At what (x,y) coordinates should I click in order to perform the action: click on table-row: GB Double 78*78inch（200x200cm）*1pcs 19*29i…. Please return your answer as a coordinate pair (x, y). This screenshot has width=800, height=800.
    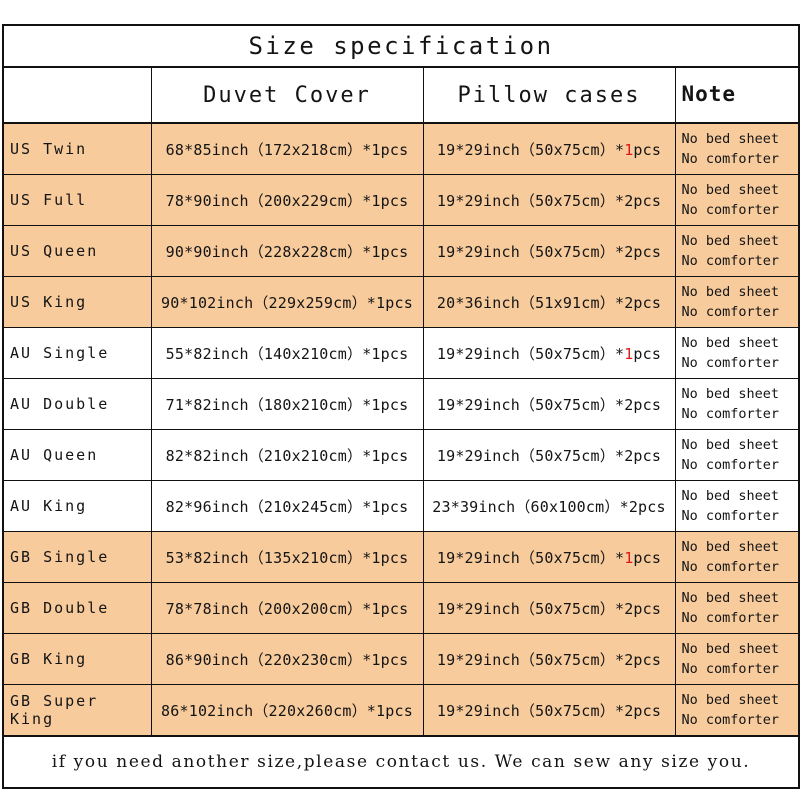
    Looking at the image, I should click on (401, 608).